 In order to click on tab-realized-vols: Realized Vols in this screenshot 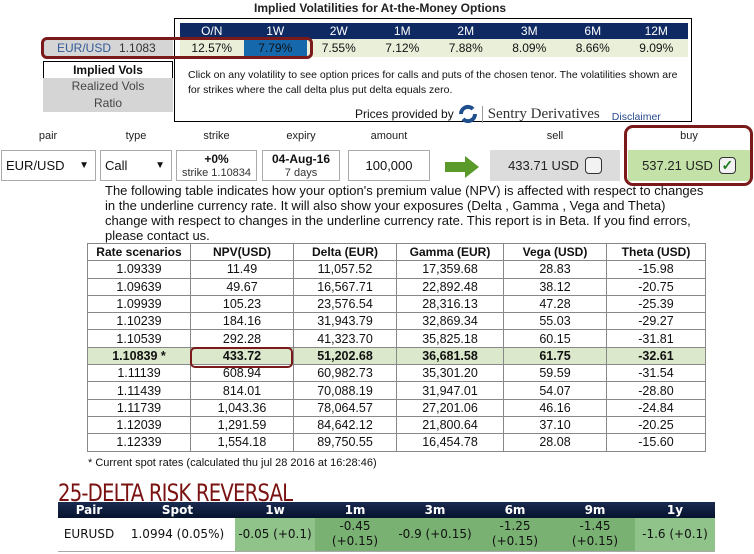, I will do `click(108, 86)`.